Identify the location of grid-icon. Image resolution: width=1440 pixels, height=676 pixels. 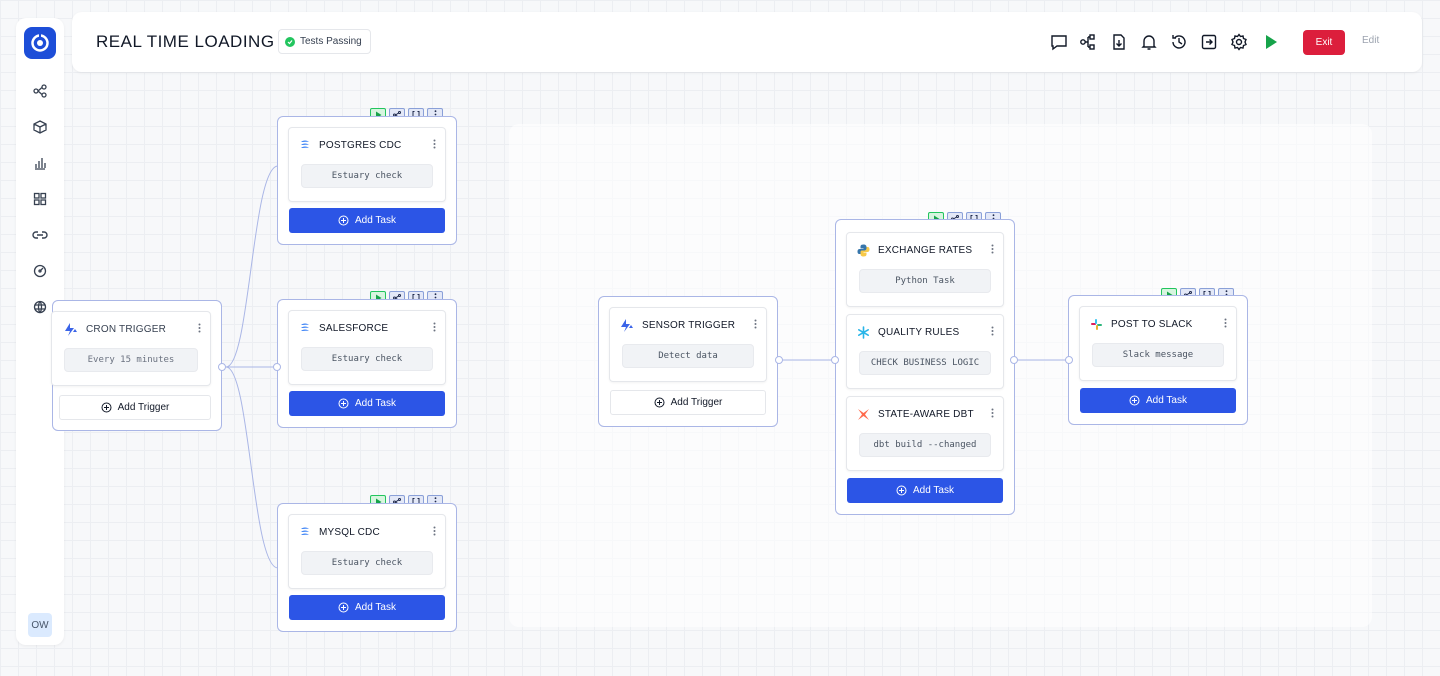
(40, 199).